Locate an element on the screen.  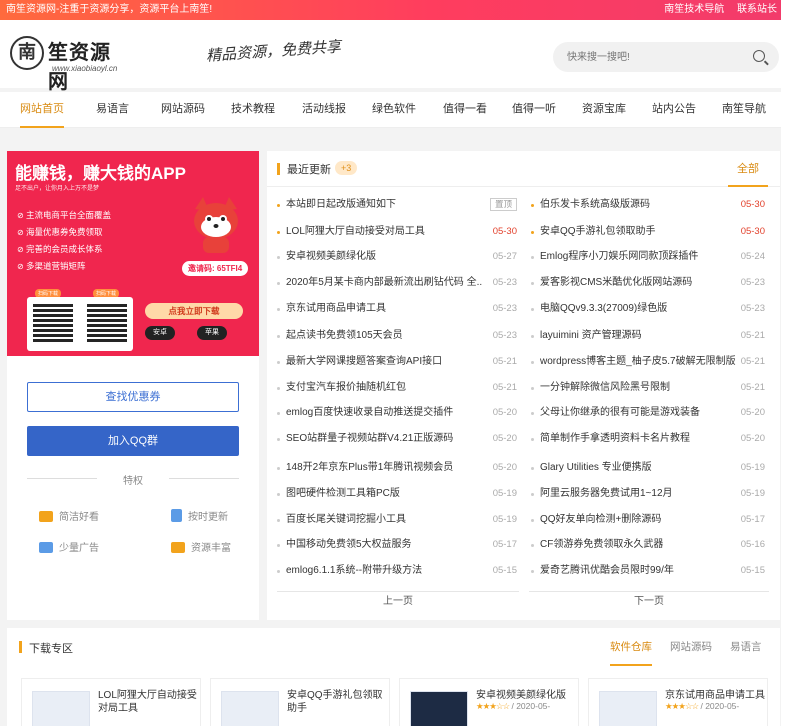
list-item: 简单制作手拿透明资料卡名片教程 05-20 is located at coordinates (648, 439).